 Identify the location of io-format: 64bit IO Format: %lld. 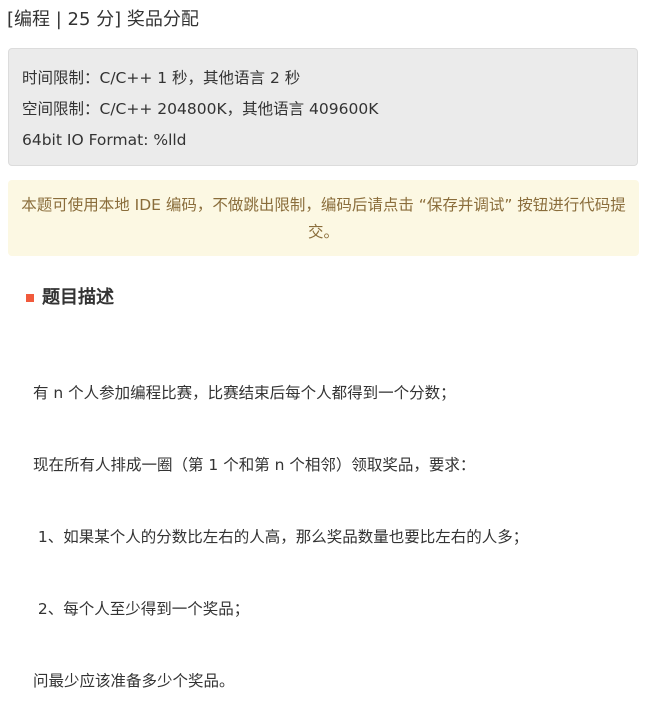
(104, 140).